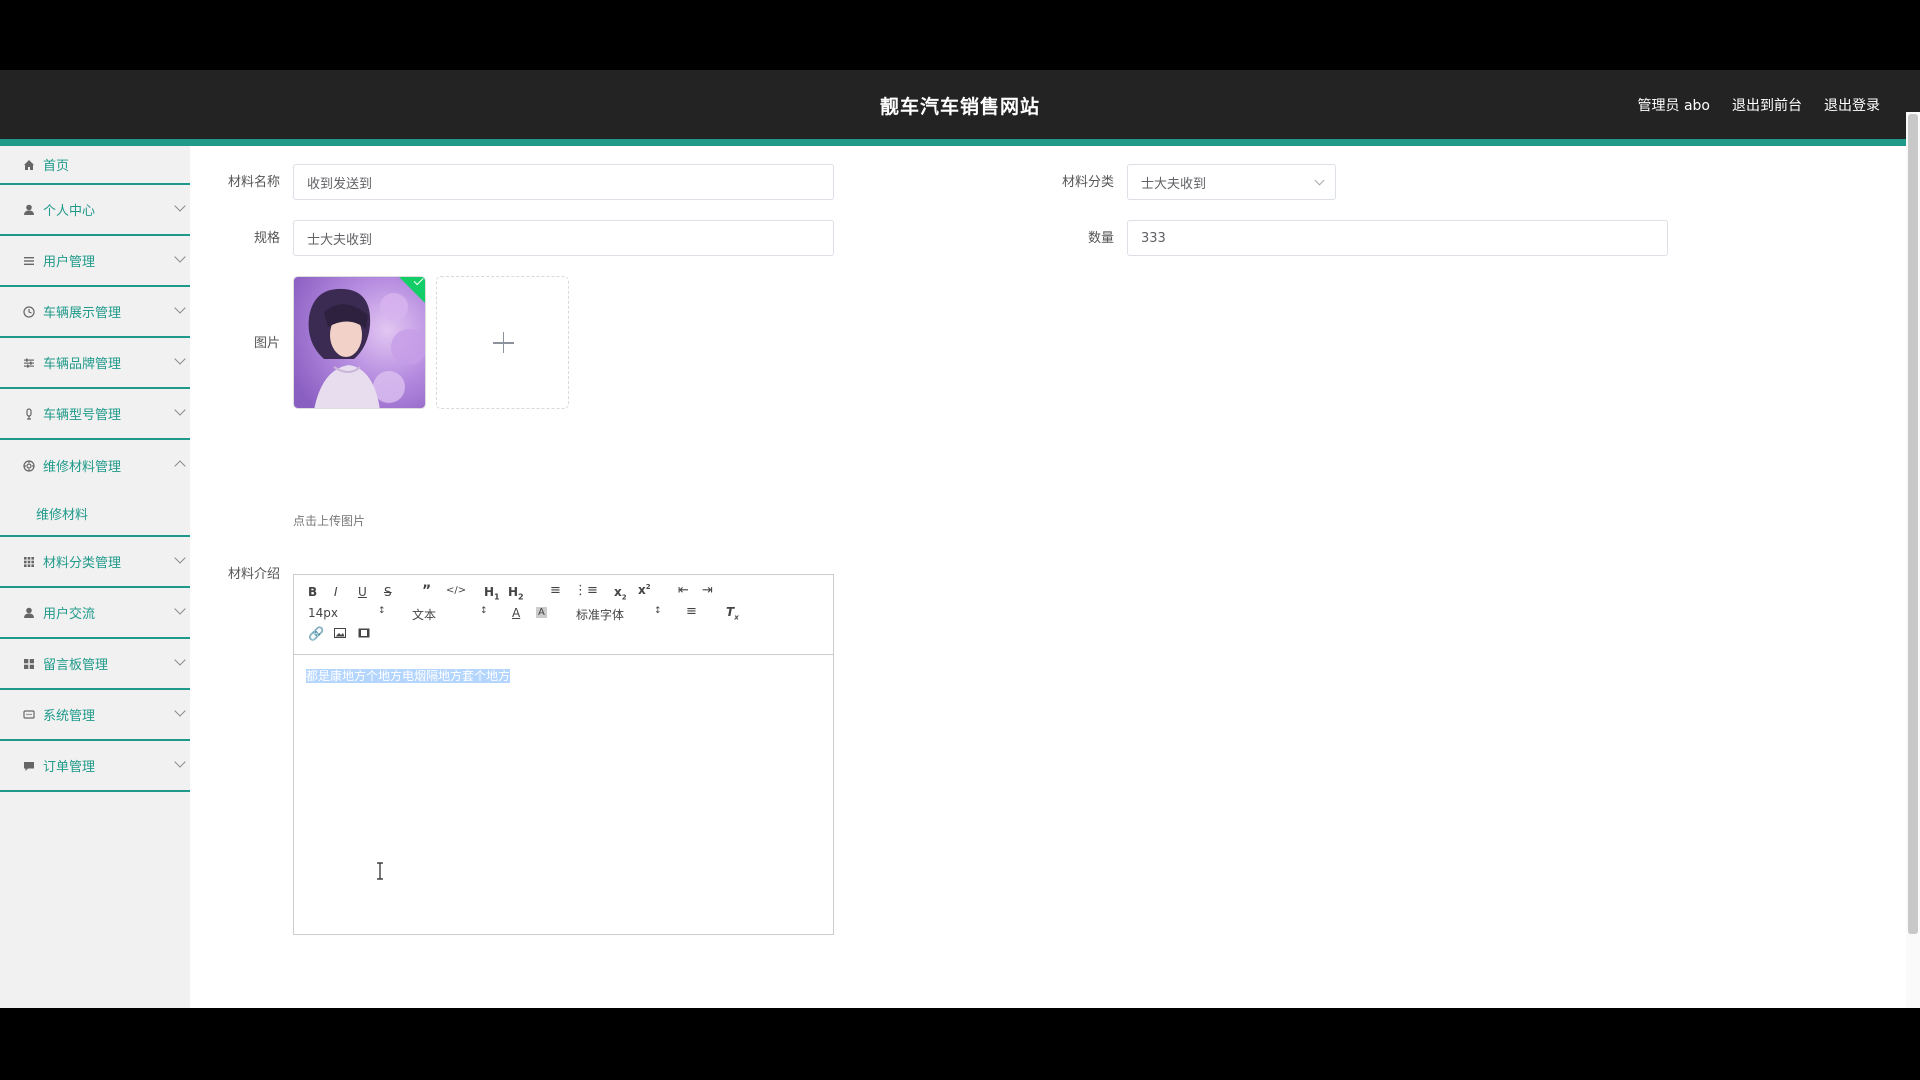 This screenshot has width=1920, height=1080. I want to click on sidebar-item-vehicle-display: 车辆展示管理, so click(95, 312).